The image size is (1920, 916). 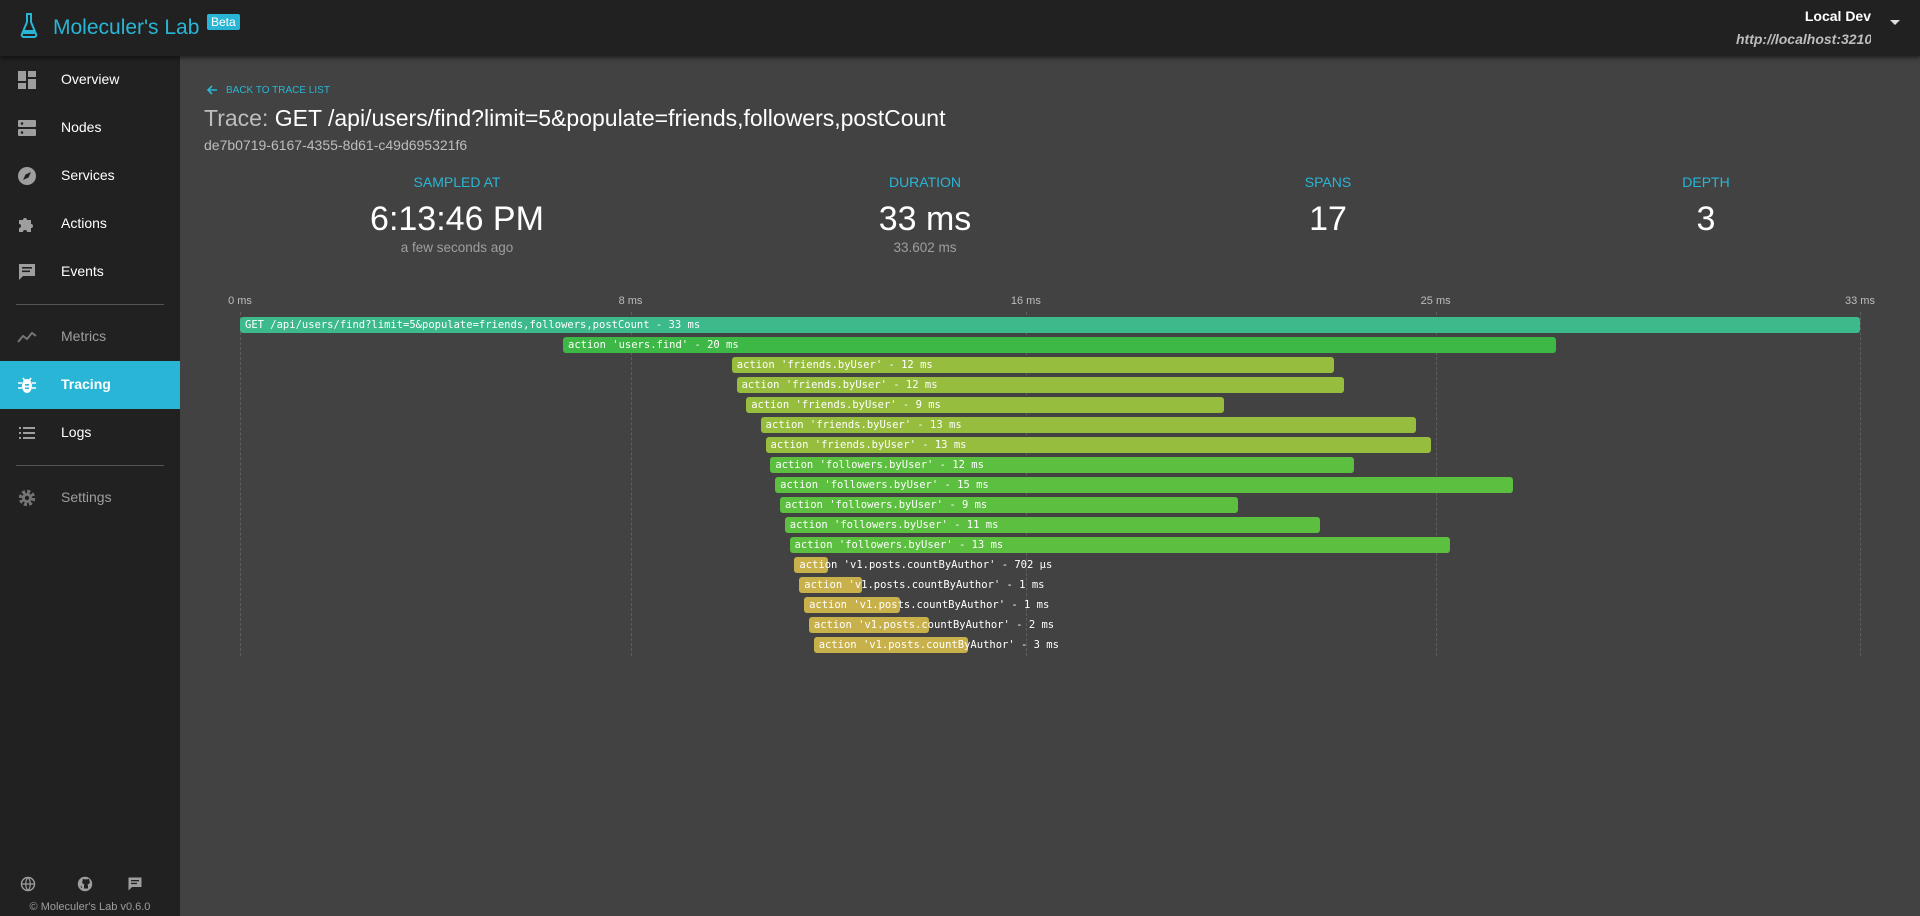 I want to click on stat-label: Depth, so click(x=1706, y=182).